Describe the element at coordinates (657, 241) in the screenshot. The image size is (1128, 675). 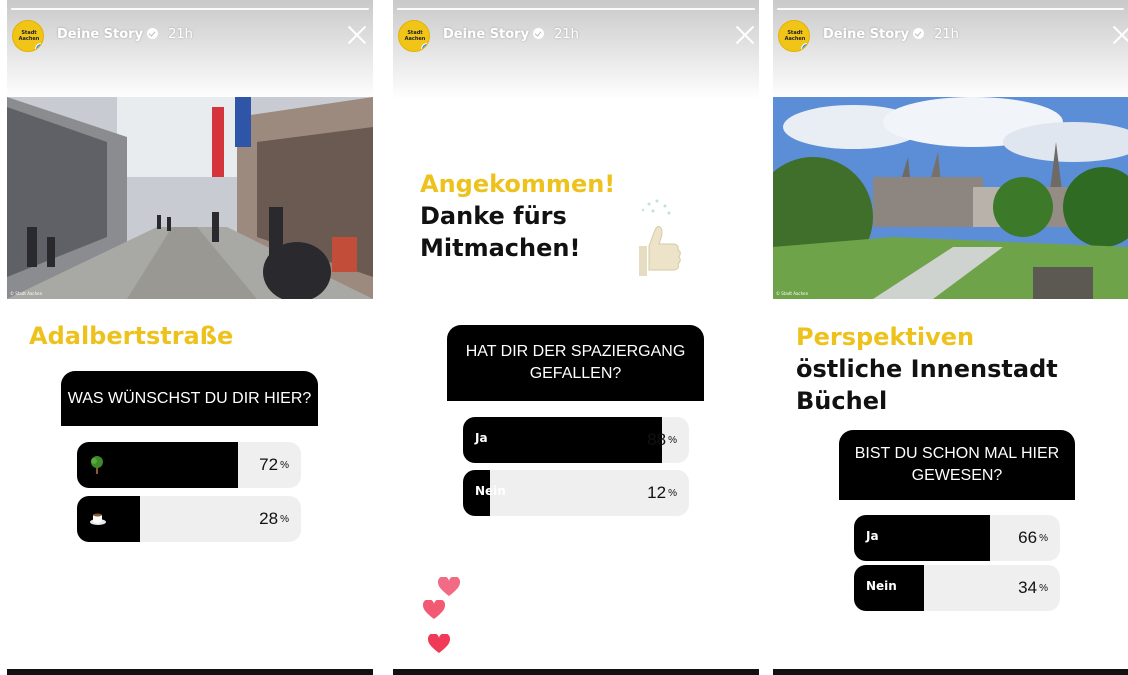
I see `thumbs-up-sticker-icon` at that location.